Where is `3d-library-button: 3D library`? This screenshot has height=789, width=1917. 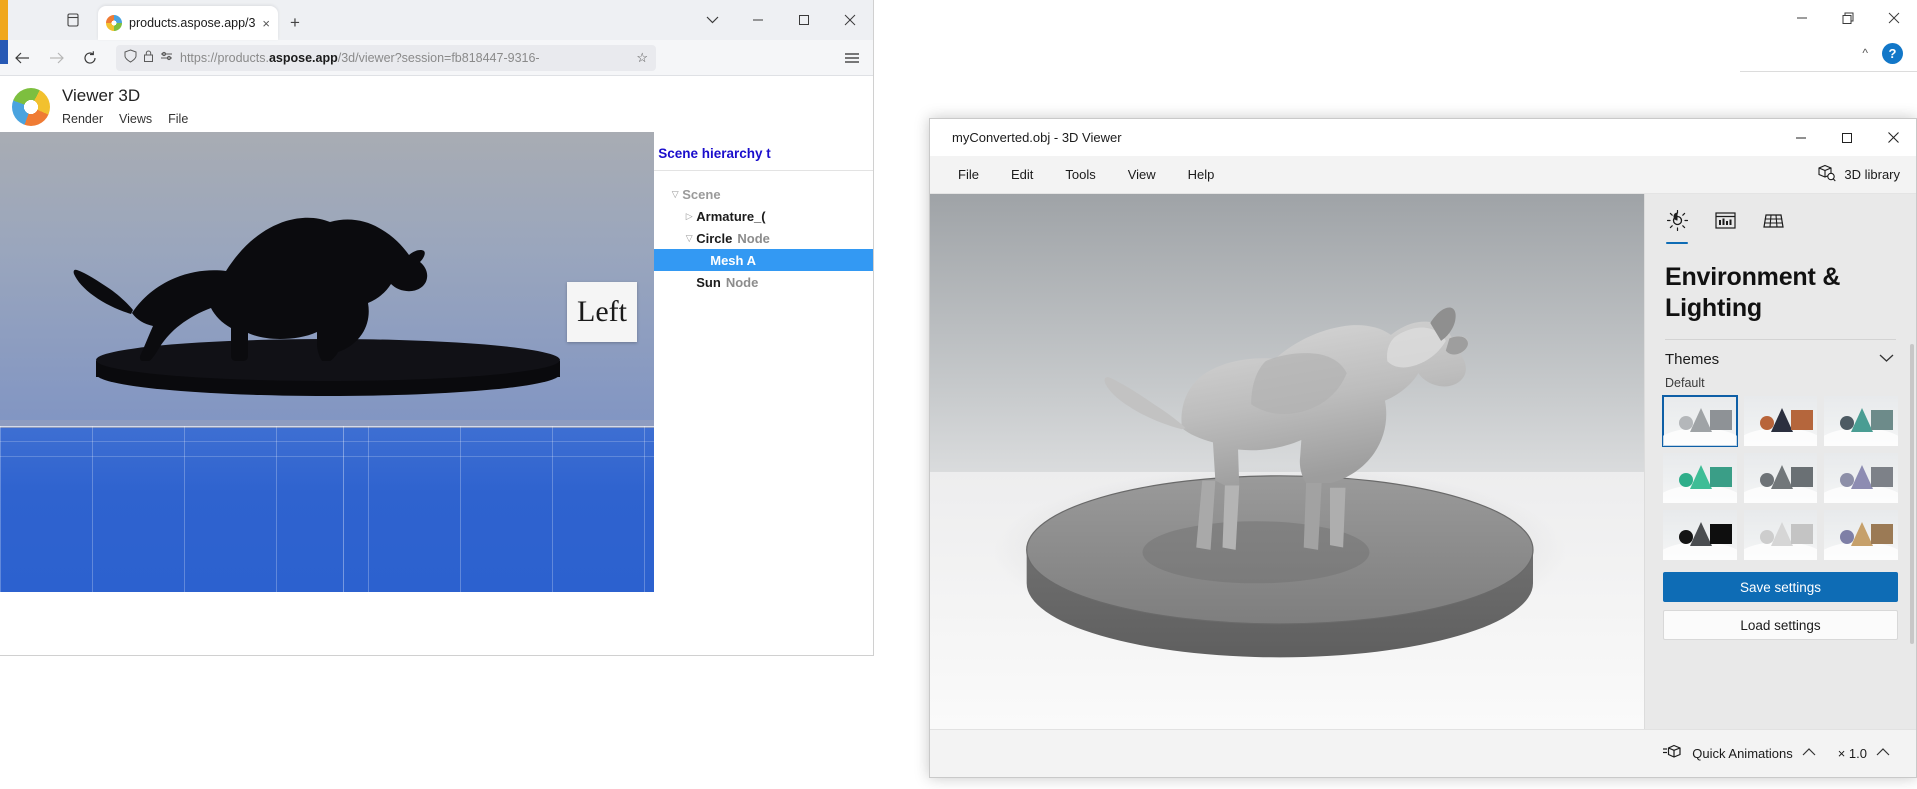 3d-library-button: 3D library is located at coordinates (1861, 175).